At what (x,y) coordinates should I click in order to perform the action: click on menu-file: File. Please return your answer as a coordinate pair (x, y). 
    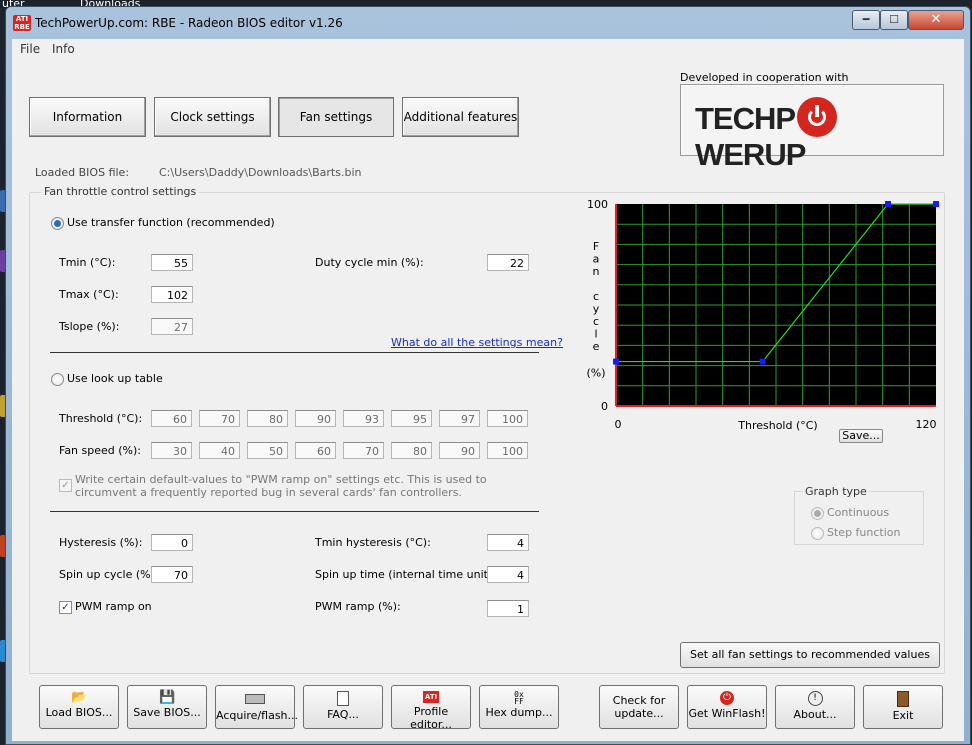
    Looking at the image, I should click on (30, 49).